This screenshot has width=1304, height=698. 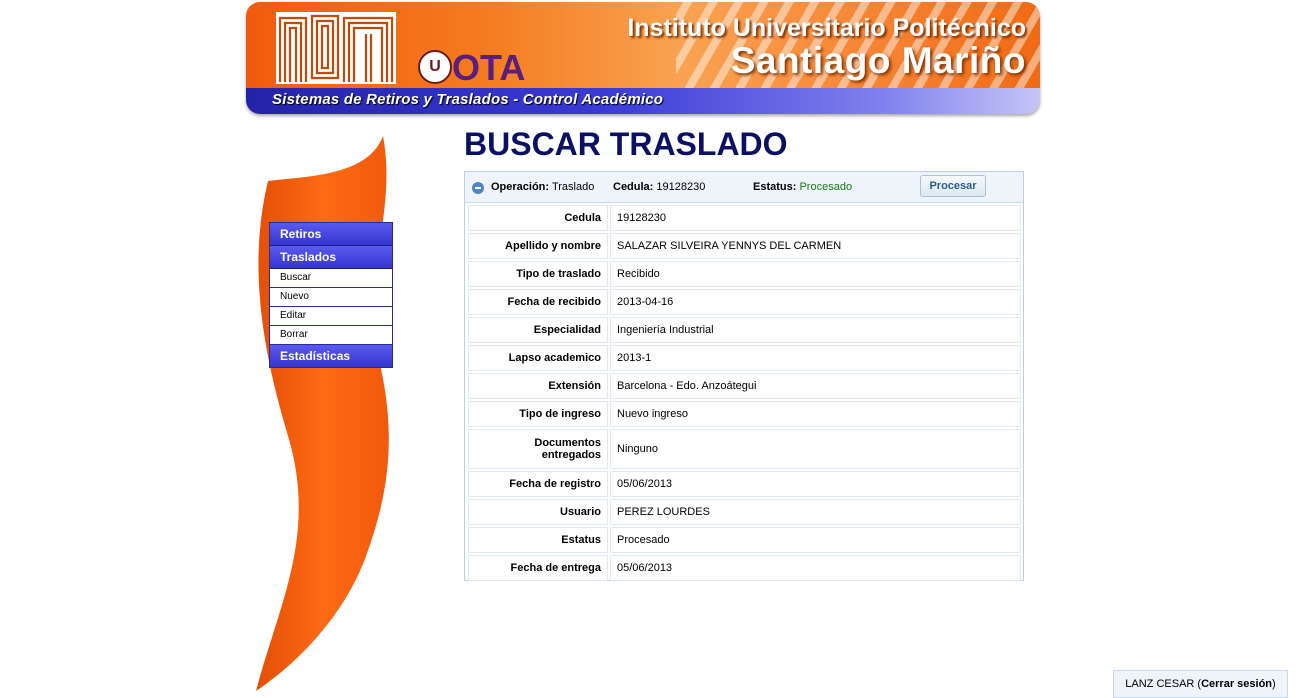 What do you see at coordinates (815, 386) in the screenshot?
I see `field-value: Barcelona - Edo. Anzoátegui` at bounding box center [815, 386].